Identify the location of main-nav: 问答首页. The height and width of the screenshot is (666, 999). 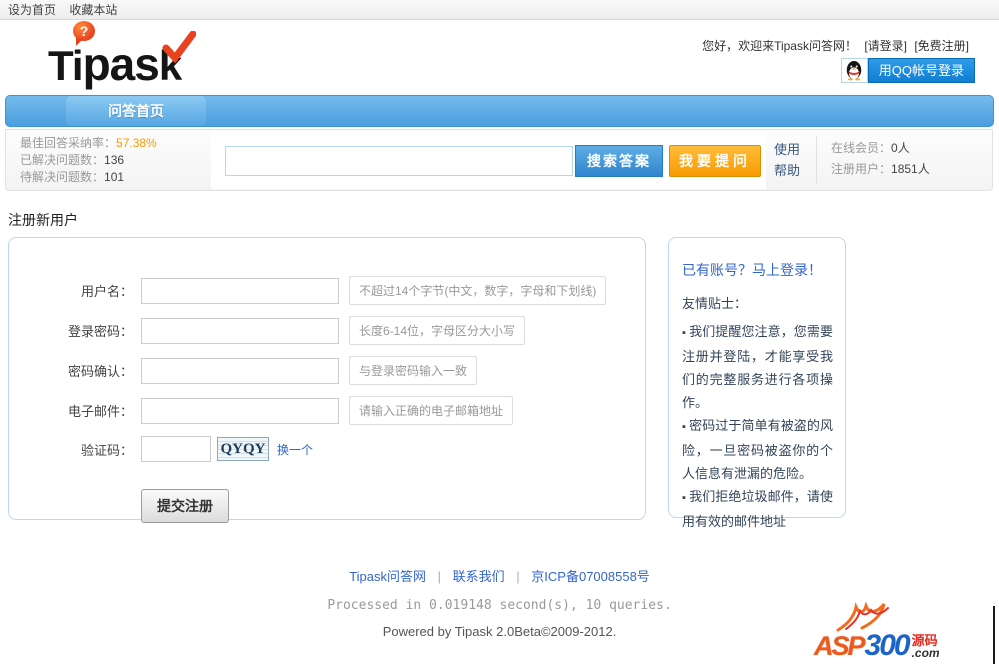
(499, 111).